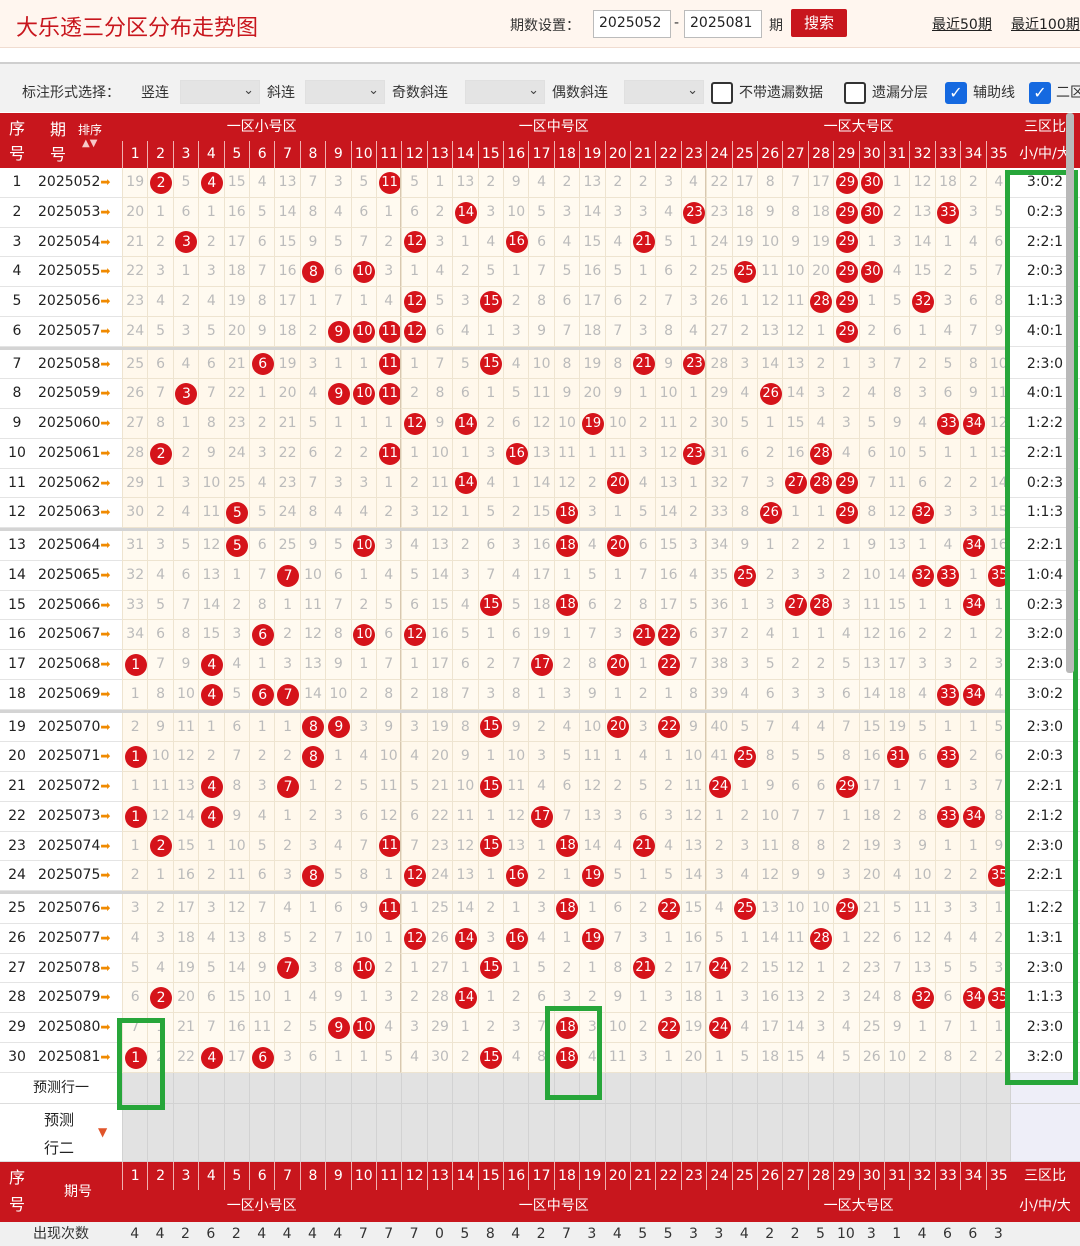 The height and width of the screenshot is (1246, 1080). I want to click on arrow-icon: ➡, so click(105, 1027).